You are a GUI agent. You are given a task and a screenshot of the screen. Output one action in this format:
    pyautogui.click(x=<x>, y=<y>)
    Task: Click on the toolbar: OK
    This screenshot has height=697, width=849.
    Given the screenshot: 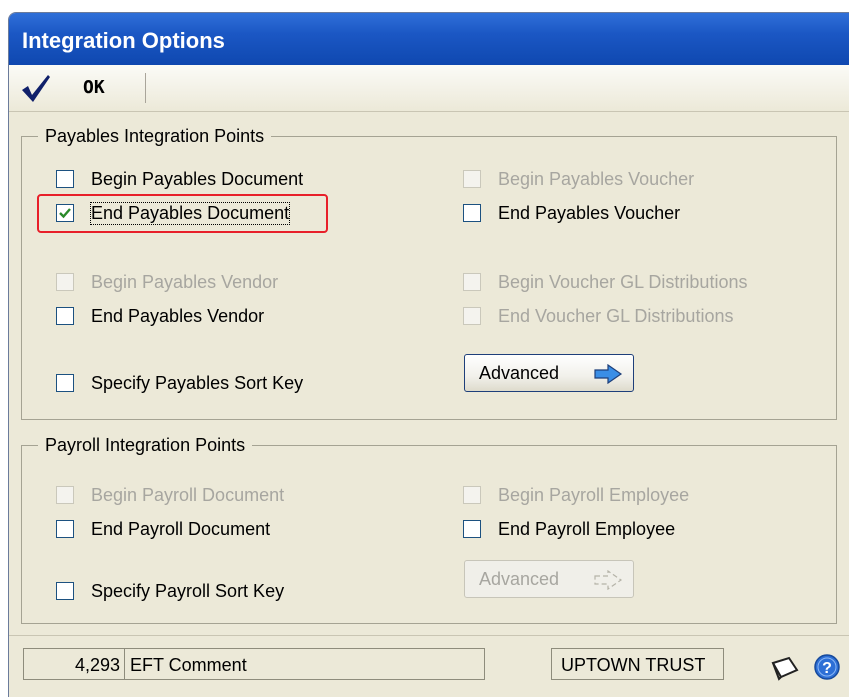 What is the action you would take?
    pyautogui.click(x=429, y=88)
    